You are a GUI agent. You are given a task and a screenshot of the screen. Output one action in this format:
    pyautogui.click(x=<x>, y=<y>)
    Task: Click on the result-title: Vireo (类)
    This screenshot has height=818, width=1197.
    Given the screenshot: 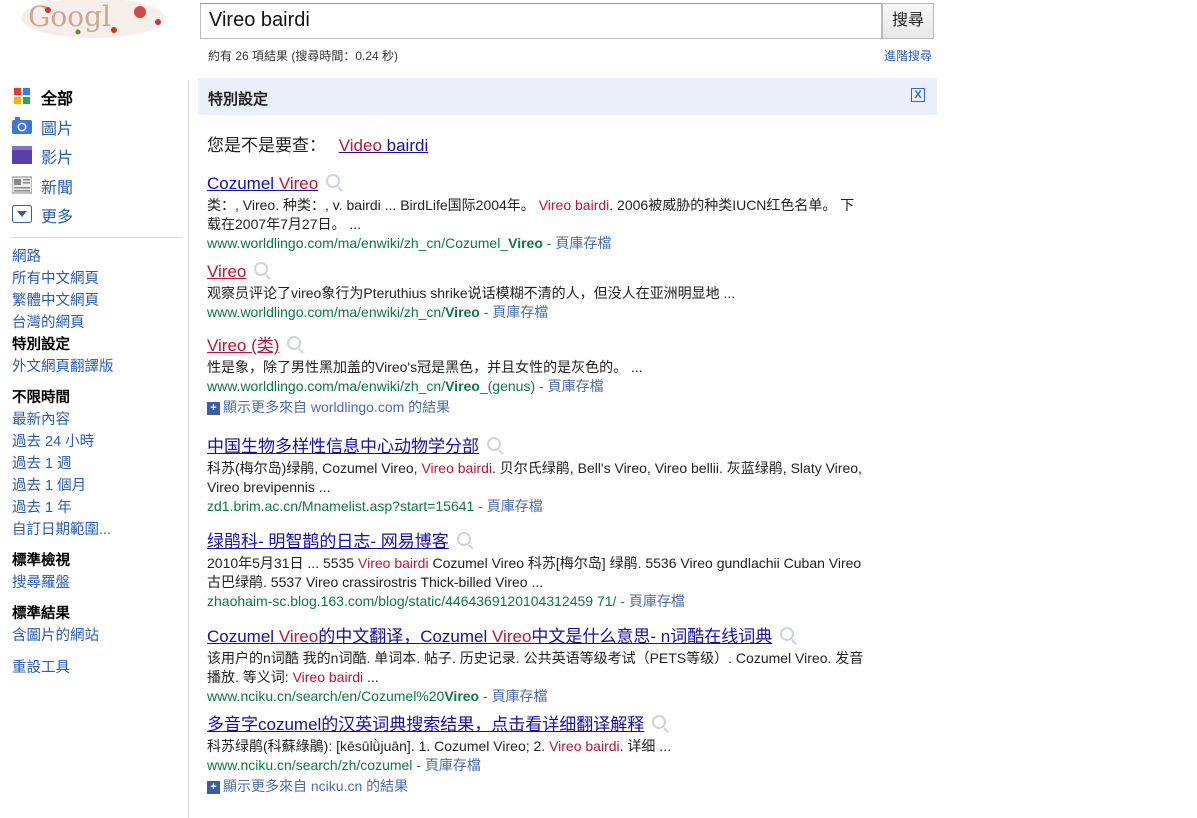 What is the action you would take?
    pyautogui.click(x=243, y=345)
    